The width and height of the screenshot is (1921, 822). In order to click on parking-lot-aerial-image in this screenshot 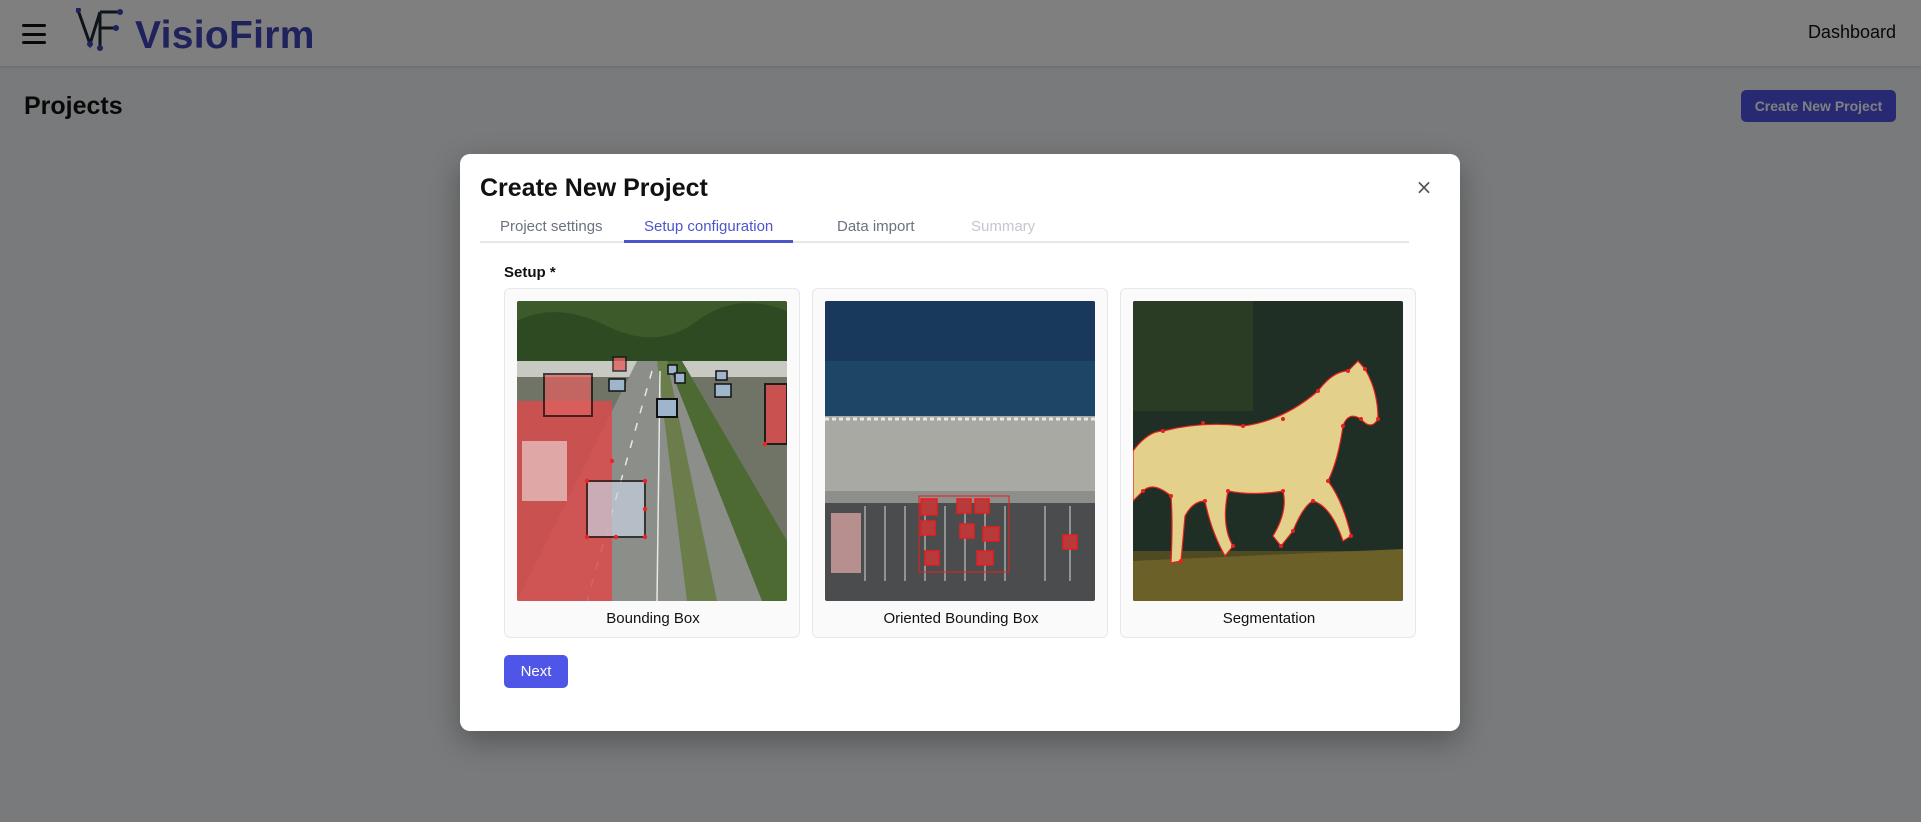, I will do `click(960, 451)`.